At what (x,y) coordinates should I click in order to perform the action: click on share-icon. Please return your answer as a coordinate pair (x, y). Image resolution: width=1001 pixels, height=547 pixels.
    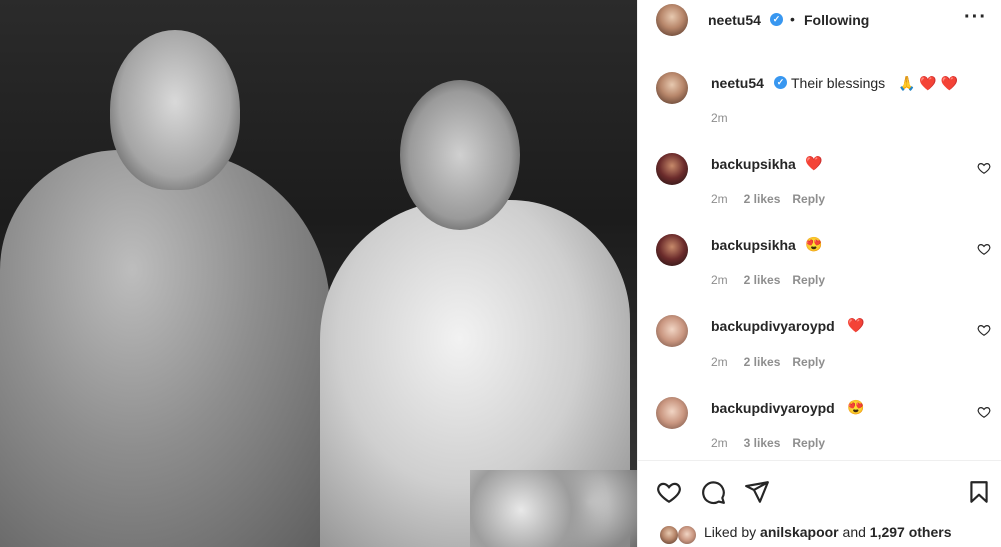
    Looking at the image, I should click on (757, 492).